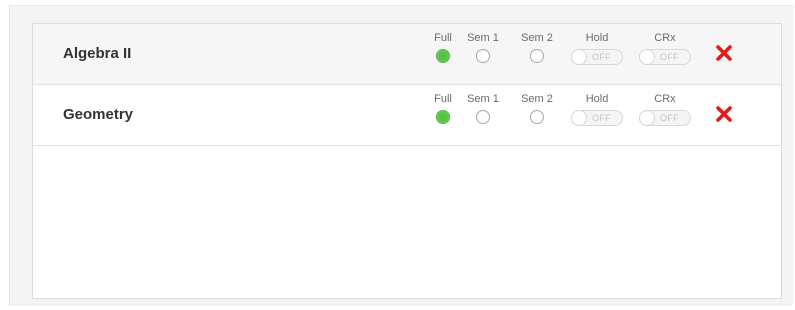 Image resolution: width=795 pixels, height=310 pixels. Describe the element at coordinates (97, 53) in the screenshot. I see `course-name: Algebra II` at that location.